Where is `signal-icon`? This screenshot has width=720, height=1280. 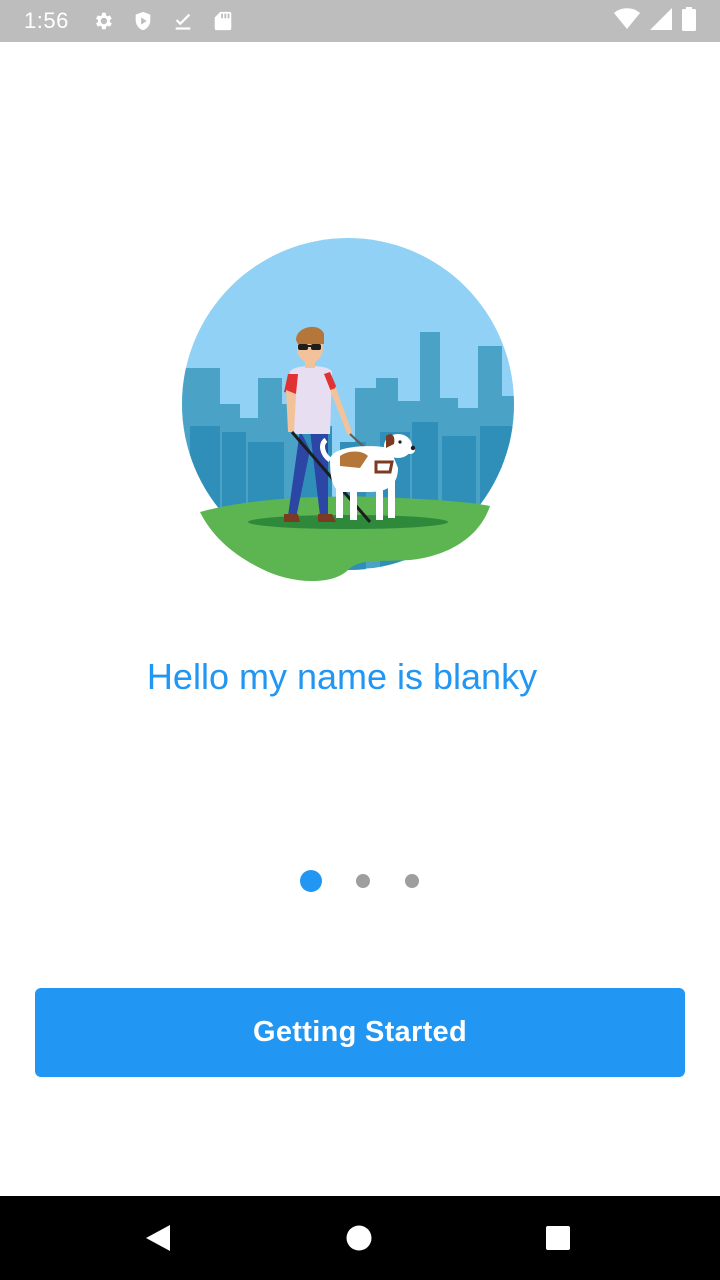
signal-icon is located at coordinates (661, 21).